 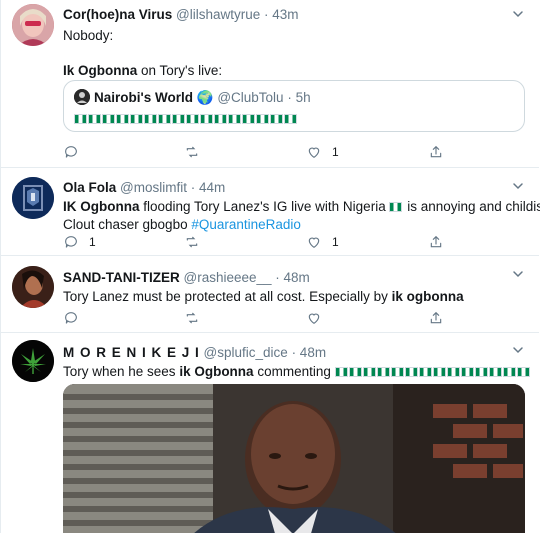 What do you see at coordinates (100, 70) in the screenshot?
I see `mention-bold: Ik Ogbonna` at bounding box center [100, 70].